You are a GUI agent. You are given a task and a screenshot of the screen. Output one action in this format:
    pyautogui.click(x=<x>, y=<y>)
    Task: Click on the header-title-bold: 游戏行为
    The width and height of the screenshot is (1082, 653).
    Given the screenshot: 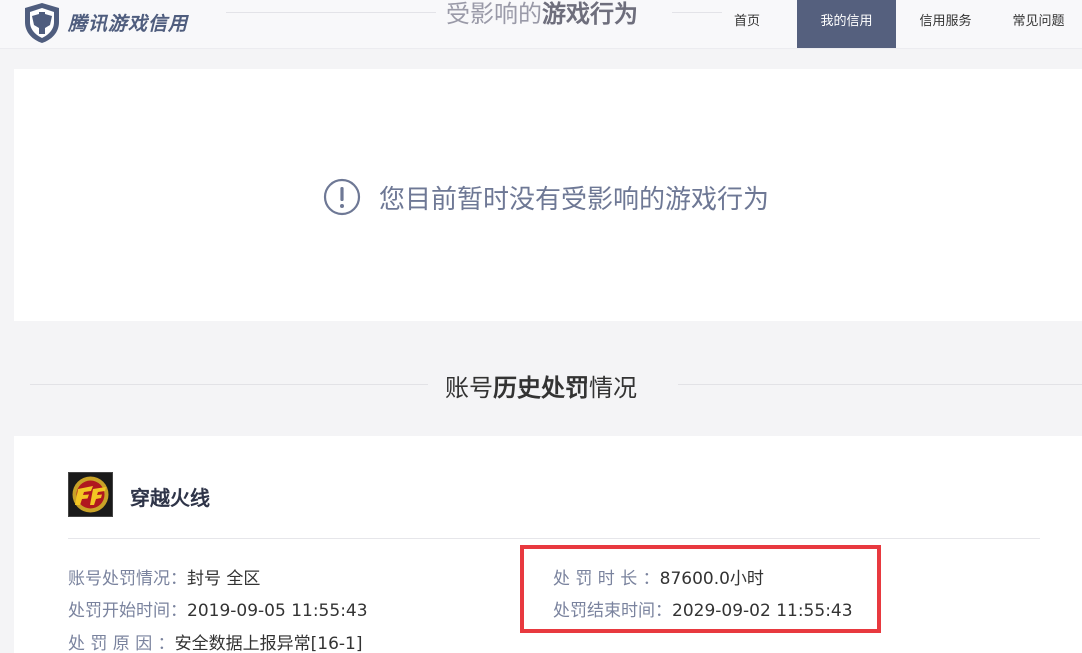 What is the action you would take?
    pyautogui.click(x=590, y=14)
    